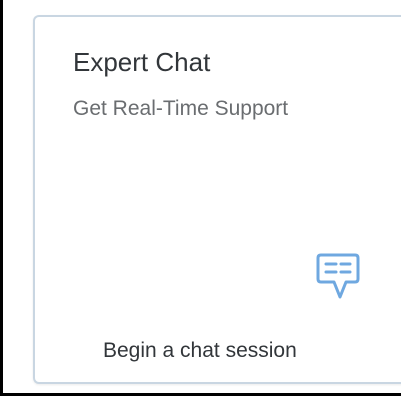  What do you see at coordinates (181, 108) in the screenshot?
I see `tile-subtitle: Get Real-Time Support` at bounding box center [181, 108].